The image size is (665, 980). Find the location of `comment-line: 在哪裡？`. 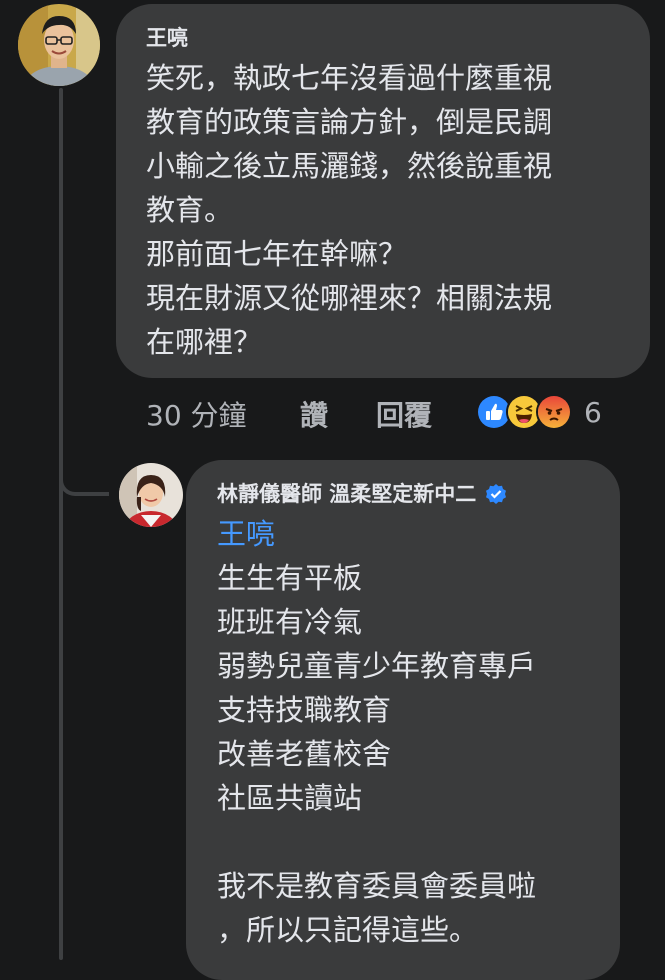

comment-line: 在哪裡？ is located at coordinates (204, 342).